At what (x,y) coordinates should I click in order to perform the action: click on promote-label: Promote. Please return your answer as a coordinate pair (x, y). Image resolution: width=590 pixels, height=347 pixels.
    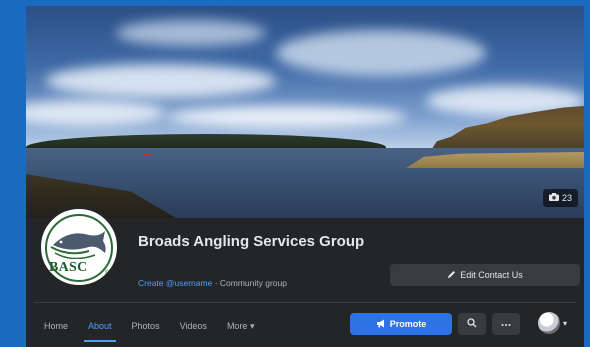
    Looking at the image, I should click on (408, 324).